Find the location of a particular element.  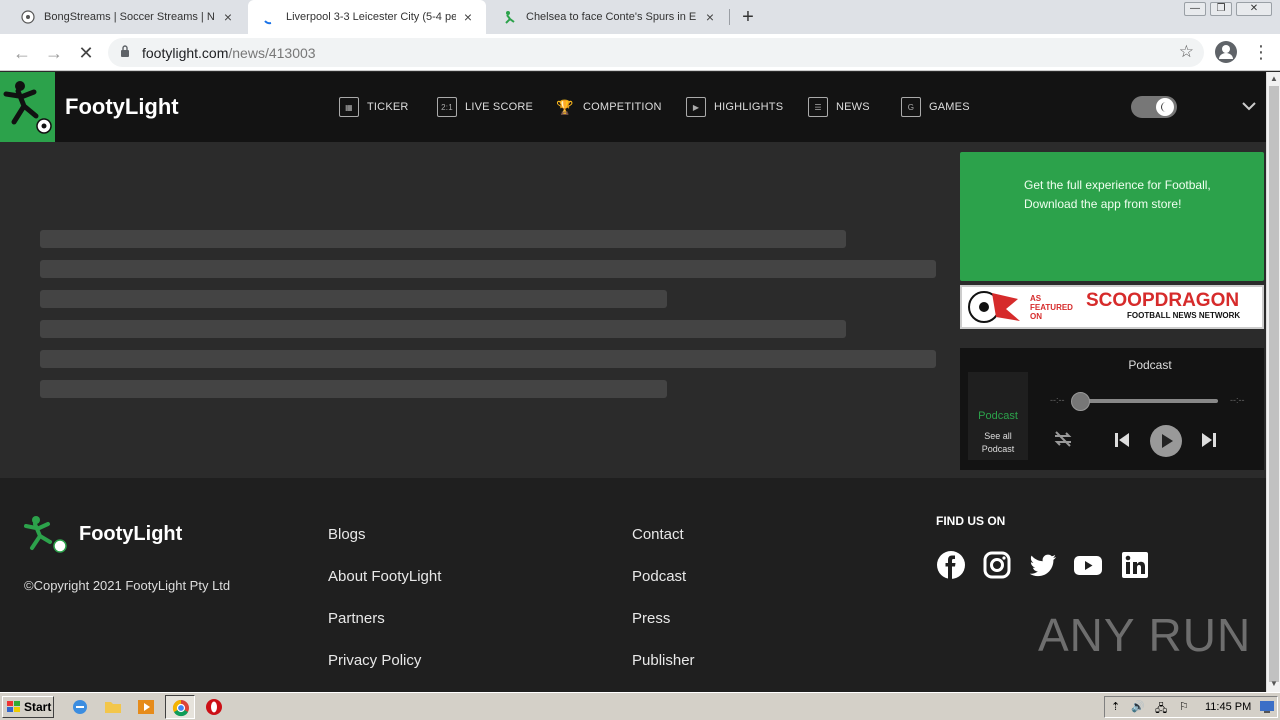

browser-toolbar: ← → ✕ footylight.com/news/413003 ☆ ⋮ is located at coordinates (640, 52).